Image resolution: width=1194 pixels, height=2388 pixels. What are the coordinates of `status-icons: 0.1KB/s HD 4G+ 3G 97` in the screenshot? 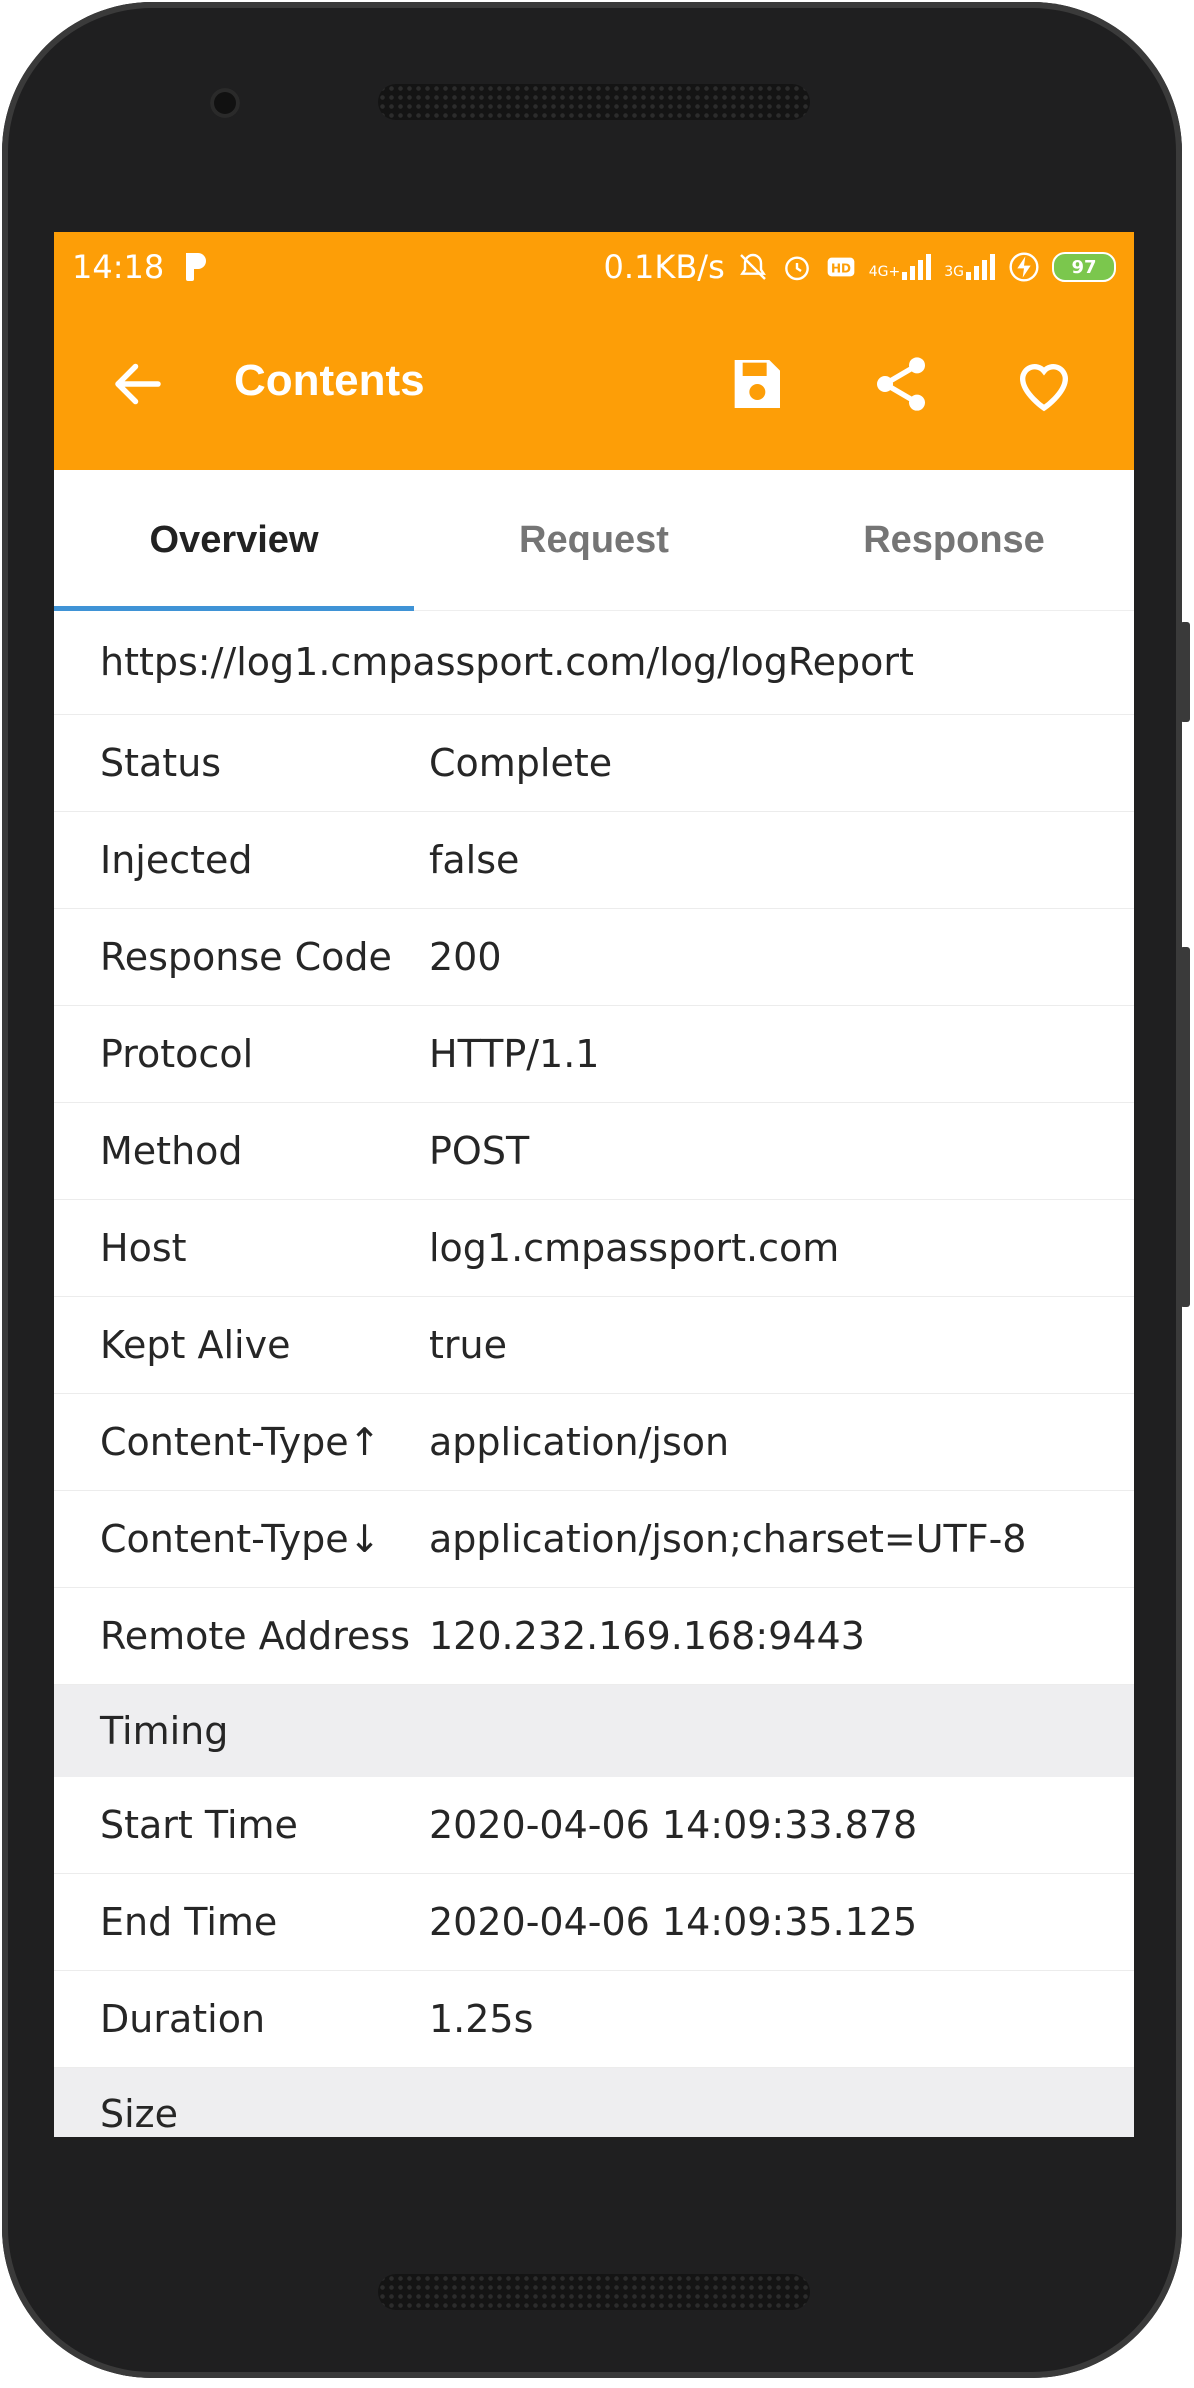 It's located at (859, 267).